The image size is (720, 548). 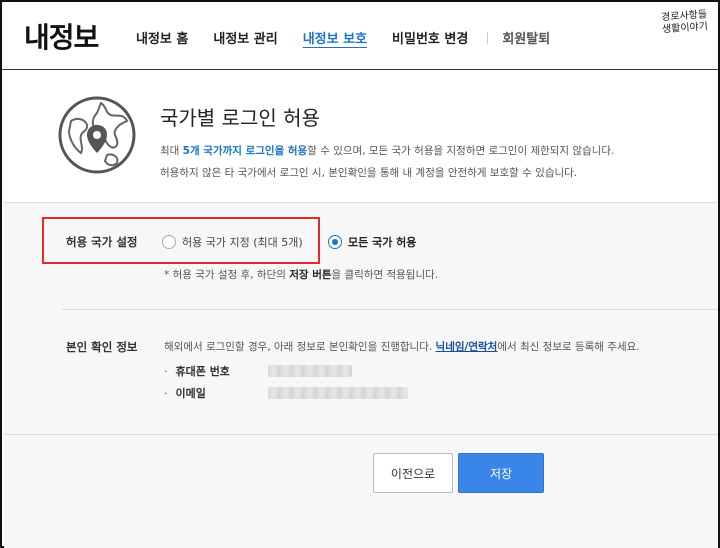 I want to click on country-setting-label: 허용 국가 설정, so click(x=102, y=242).